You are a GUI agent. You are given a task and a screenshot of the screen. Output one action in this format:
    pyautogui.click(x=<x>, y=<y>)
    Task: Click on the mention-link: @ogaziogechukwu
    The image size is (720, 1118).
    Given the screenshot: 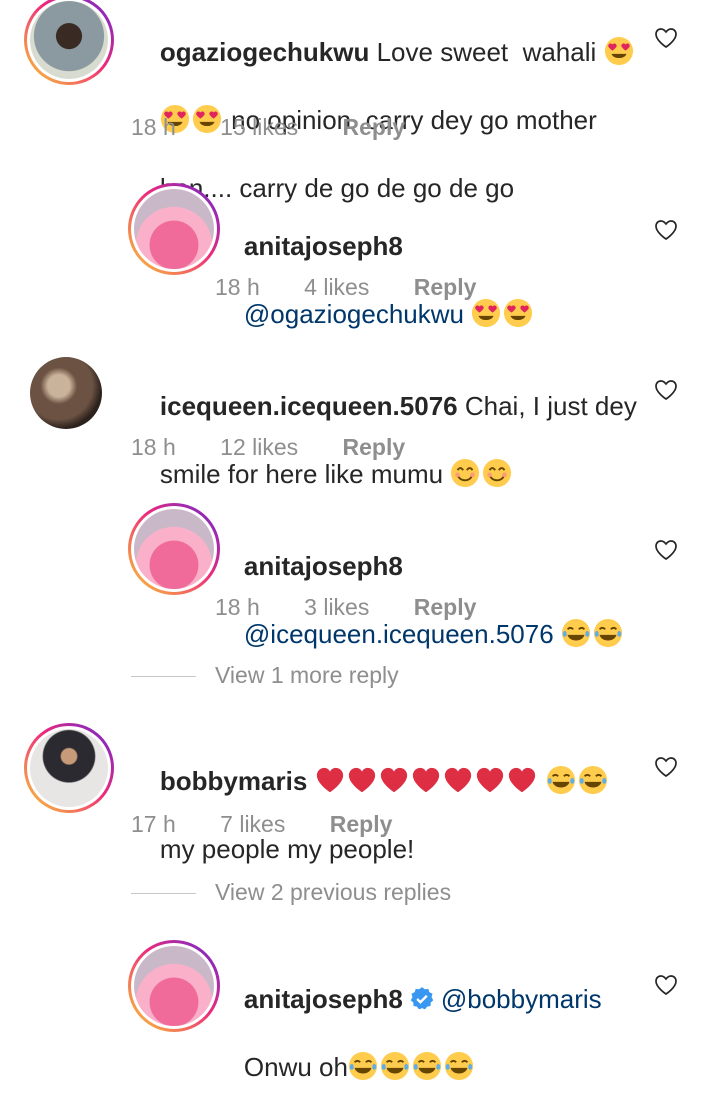 What is the action you would take?
    pyautogui.click(x=354, y=314)
    